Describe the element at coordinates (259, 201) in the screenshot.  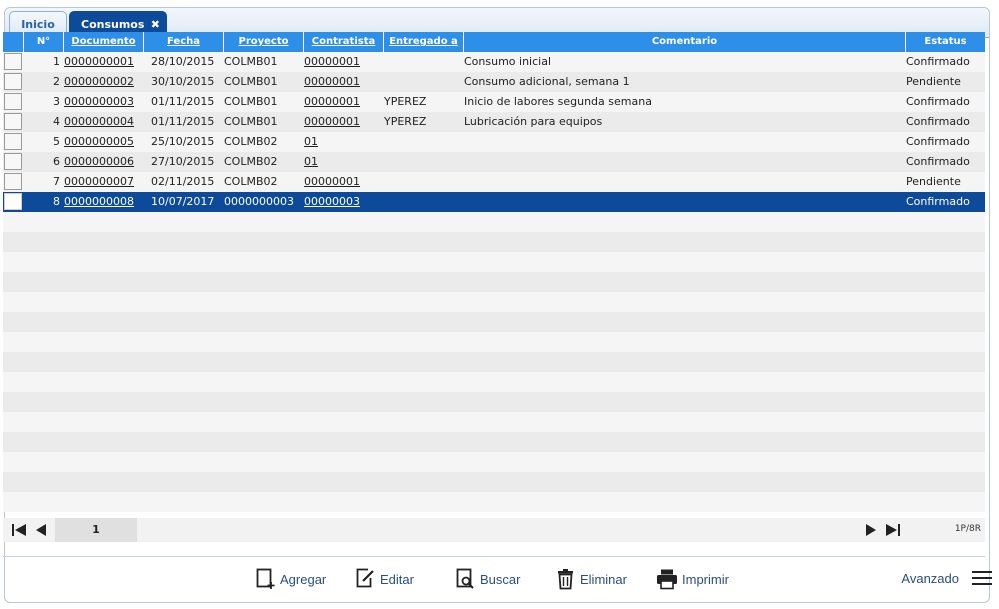
I see `proyecto-cell: 0000000003` at that location.